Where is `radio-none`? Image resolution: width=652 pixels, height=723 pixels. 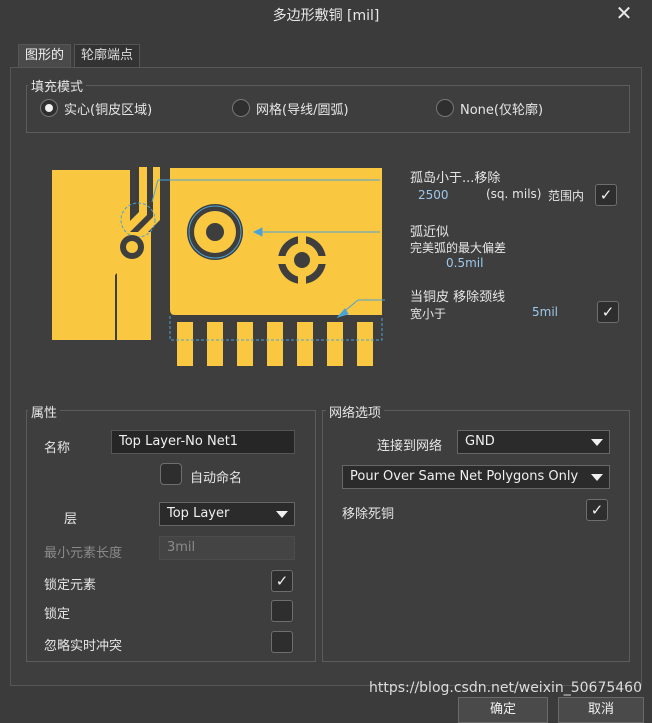 radio-none is located at coordinates (445, 108).